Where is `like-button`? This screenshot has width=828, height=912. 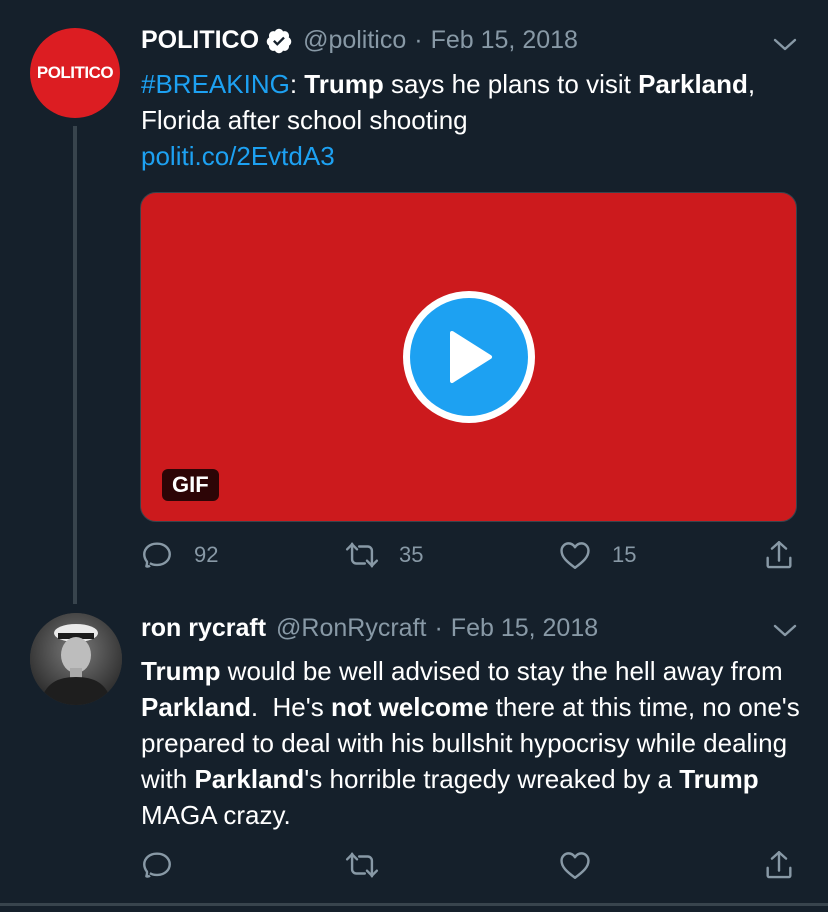
like-button is located at coordinates (575, 865).